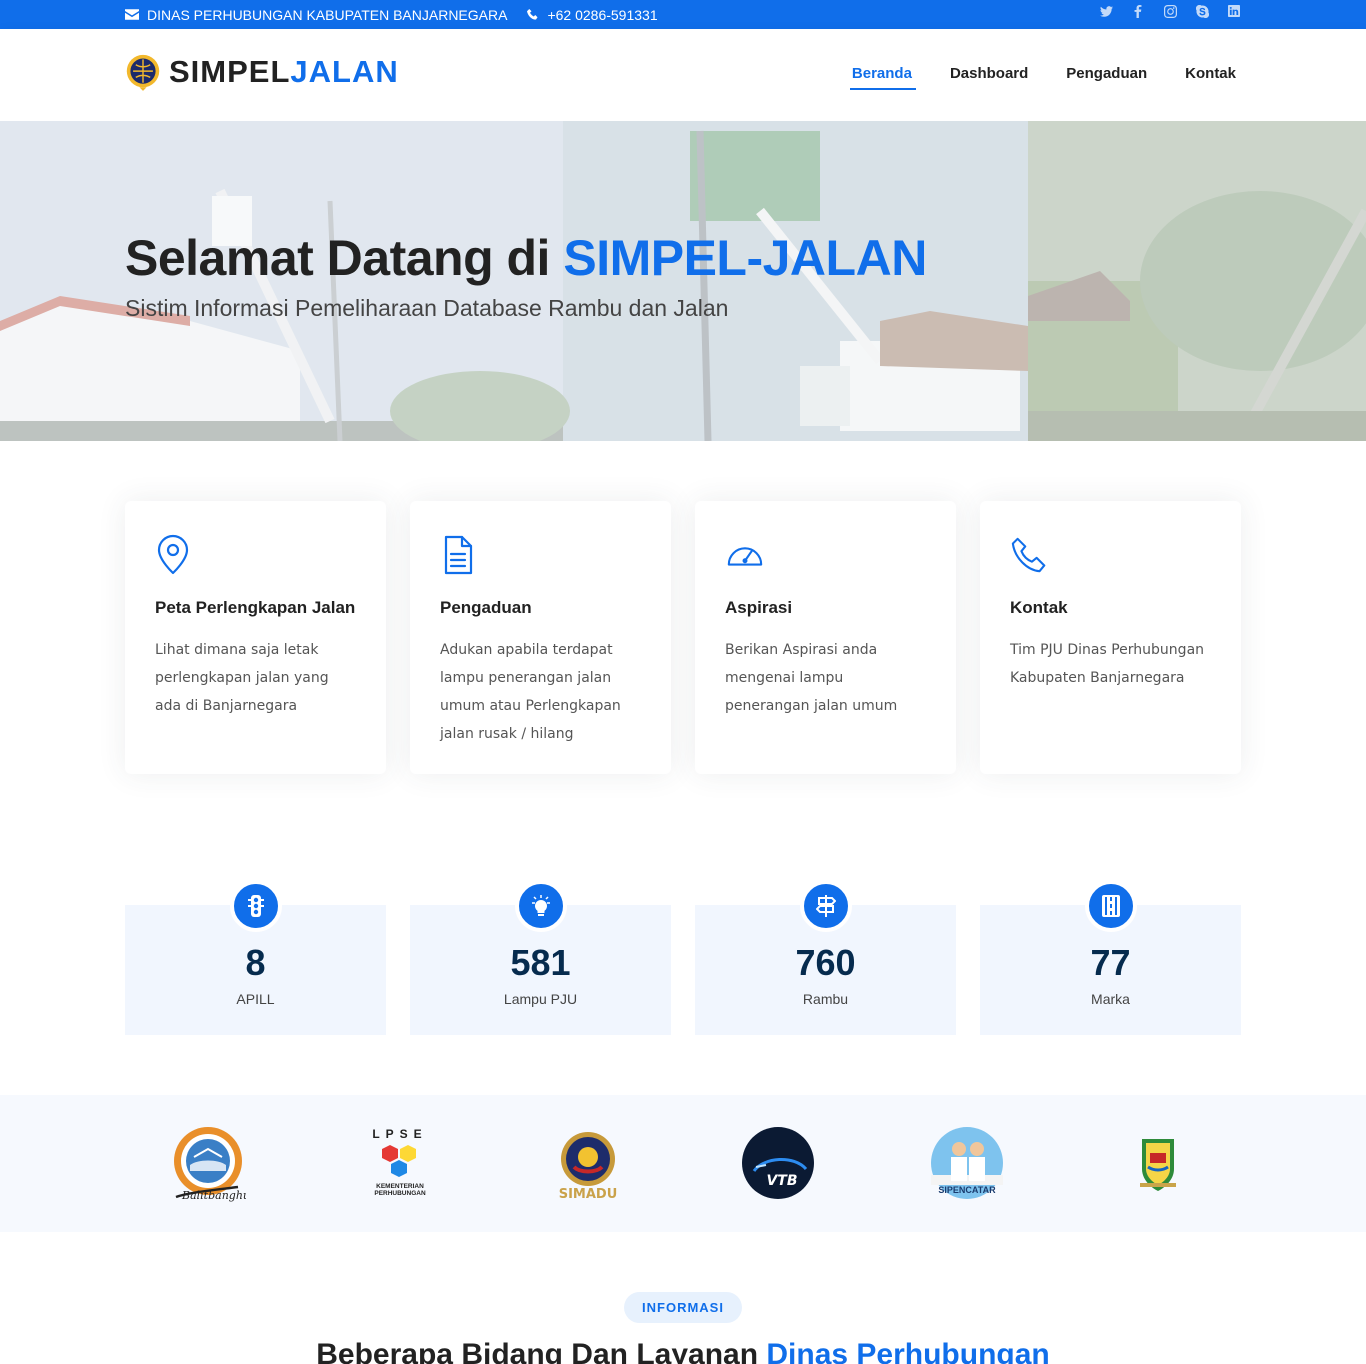  I want to click on nav-pengaduan: Pengaduan, so click(1106, 75).